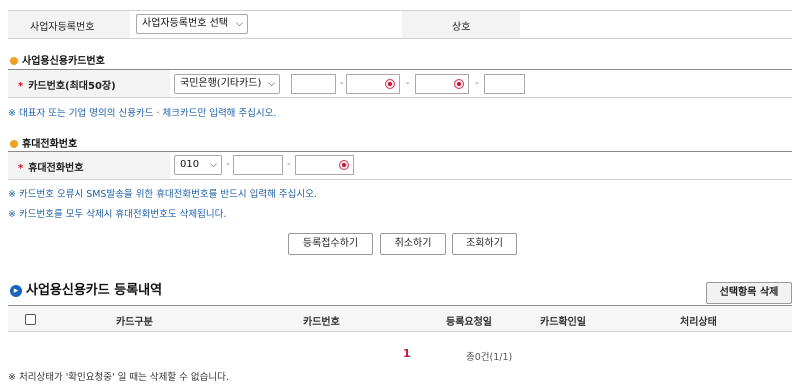  What do you see at coordinates (57, 59) in the screenshot?
I see `card-section-title: 사업용신용카드번호` at bounding box center [57, 59].